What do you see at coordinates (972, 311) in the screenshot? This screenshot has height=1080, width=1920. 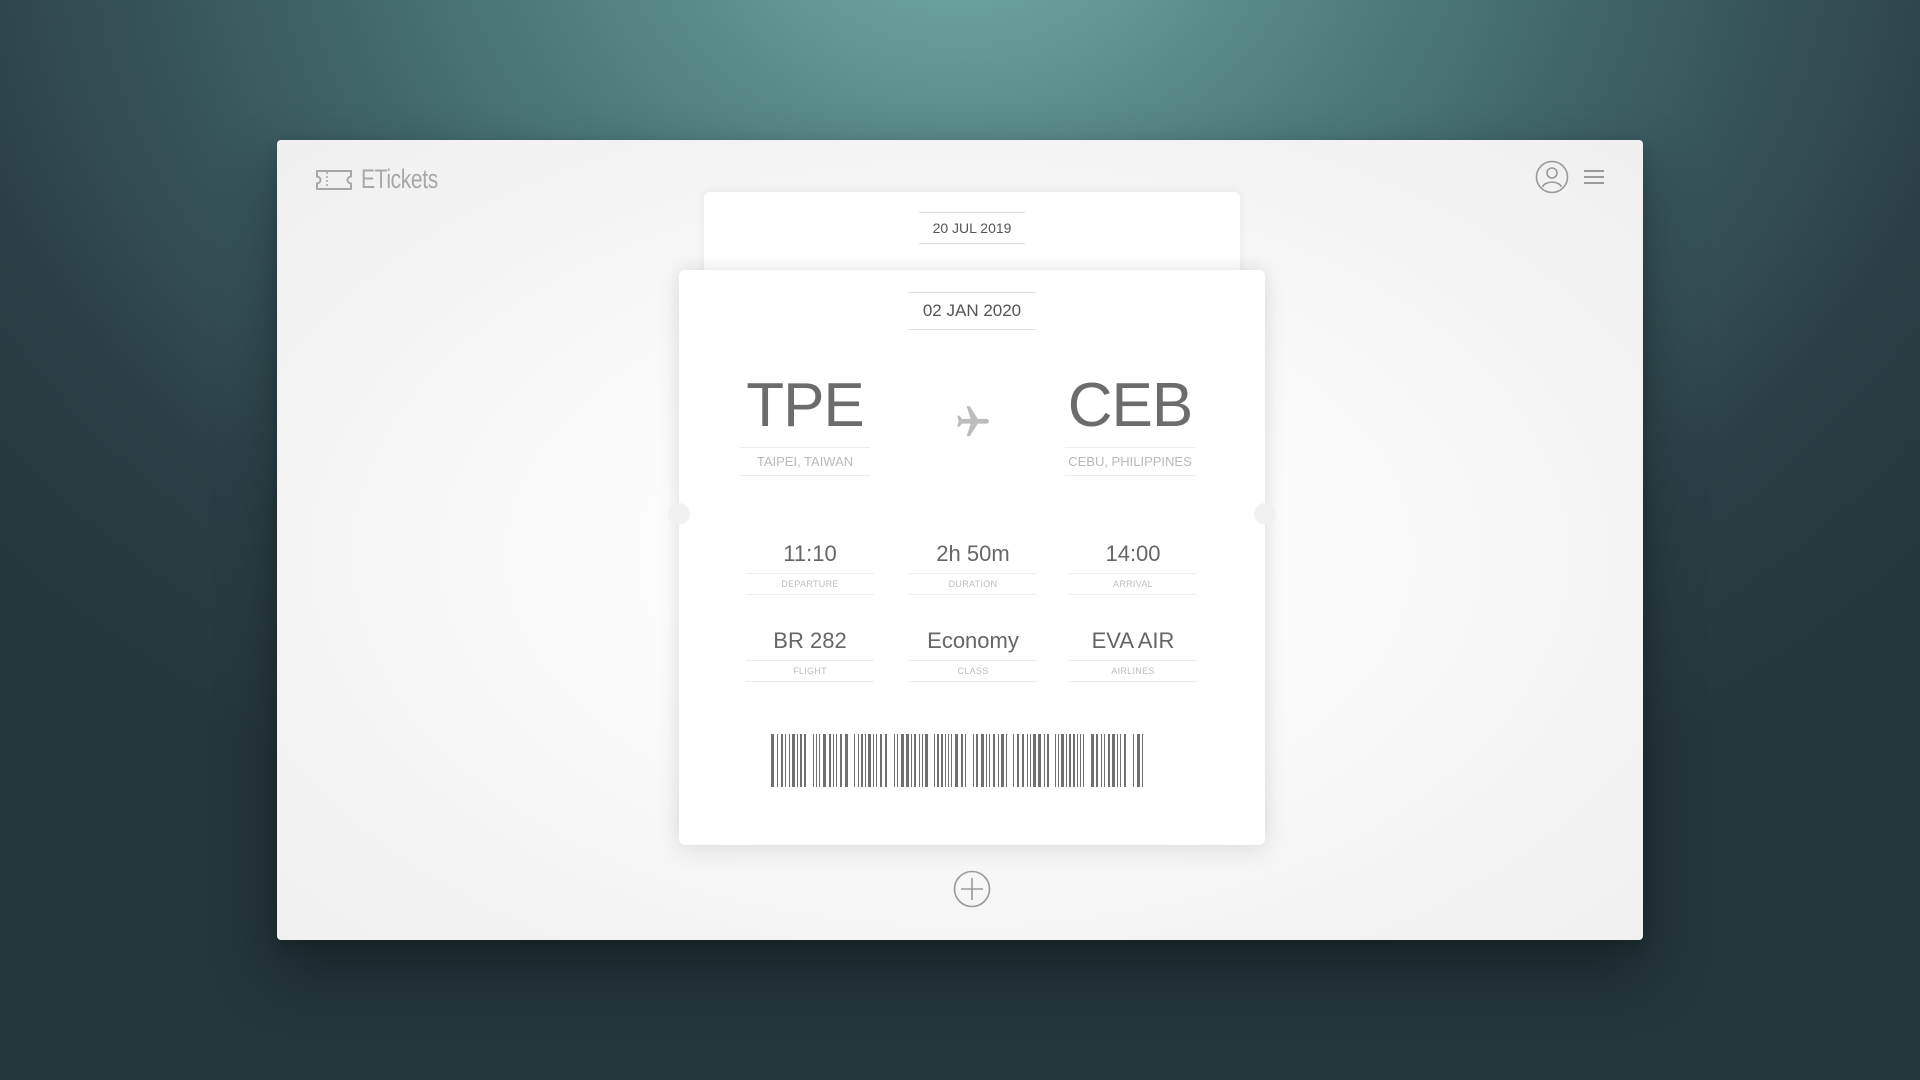 I see `ticket-date: 02 JAN 2020` at bounding box center [972, 311].